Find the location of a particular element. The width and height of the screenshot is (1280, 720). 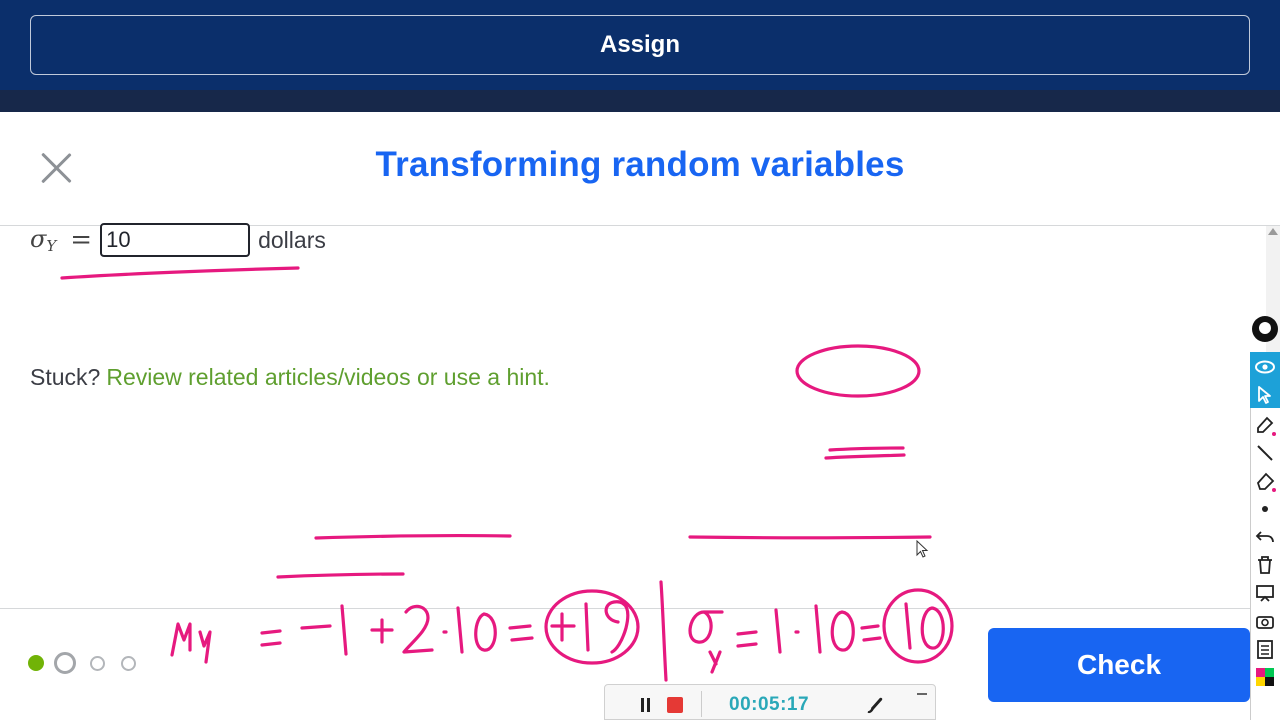

unit-label: dollars is located at coordinates (292, 239).